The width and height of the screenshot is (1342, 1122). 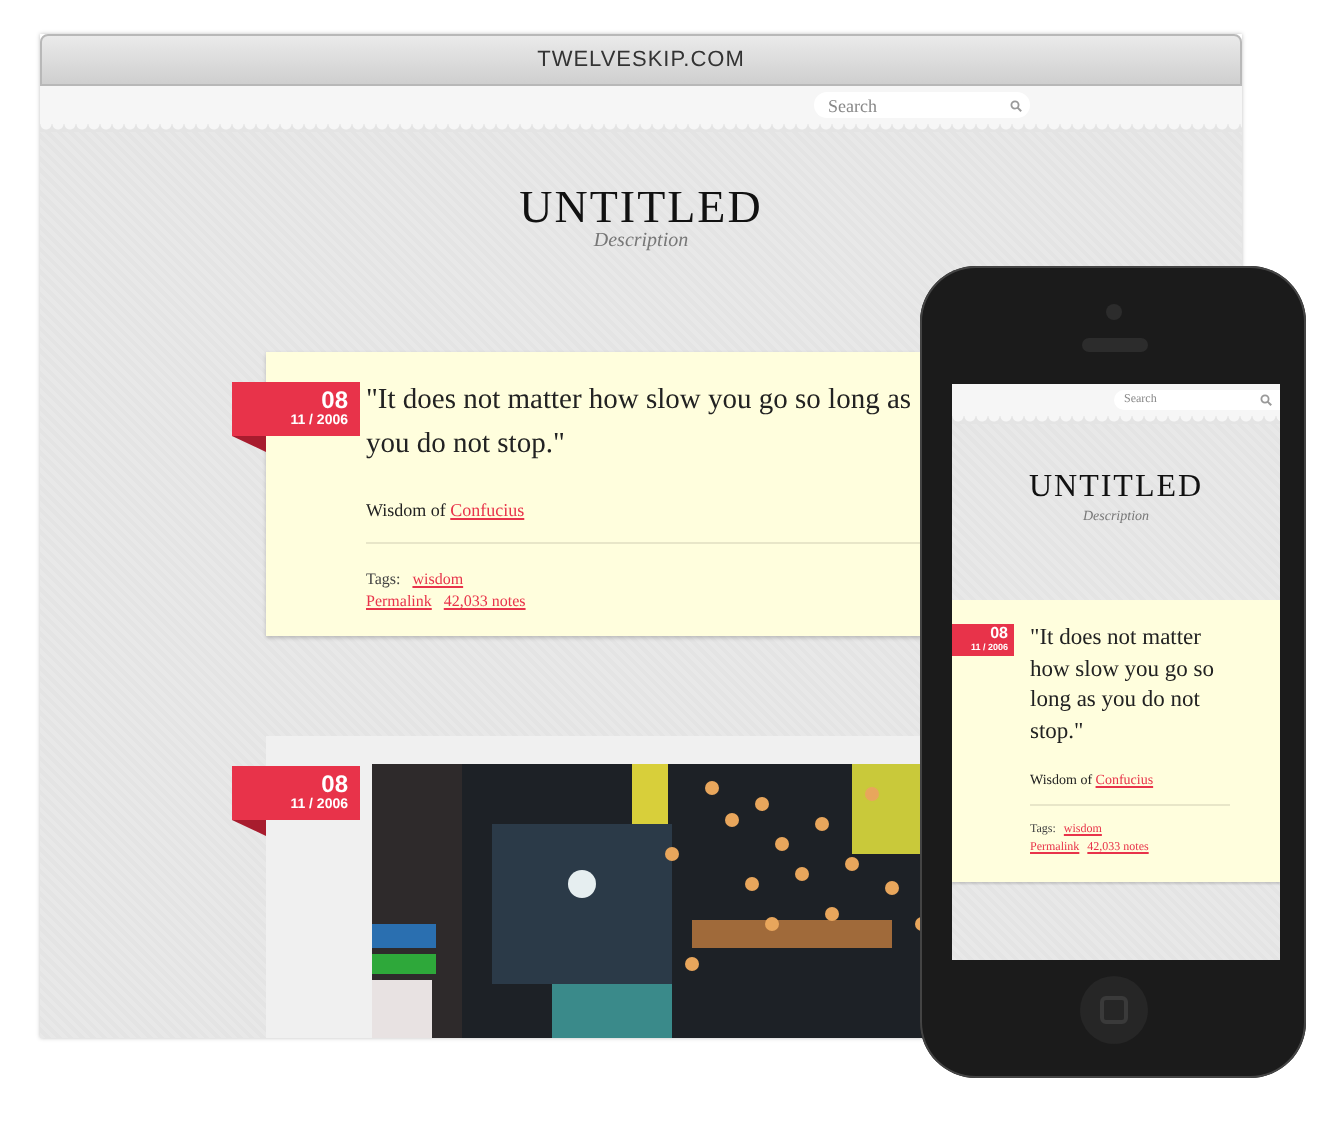 I want to click on tags-label: Tags:, so click(x=383, y=579).